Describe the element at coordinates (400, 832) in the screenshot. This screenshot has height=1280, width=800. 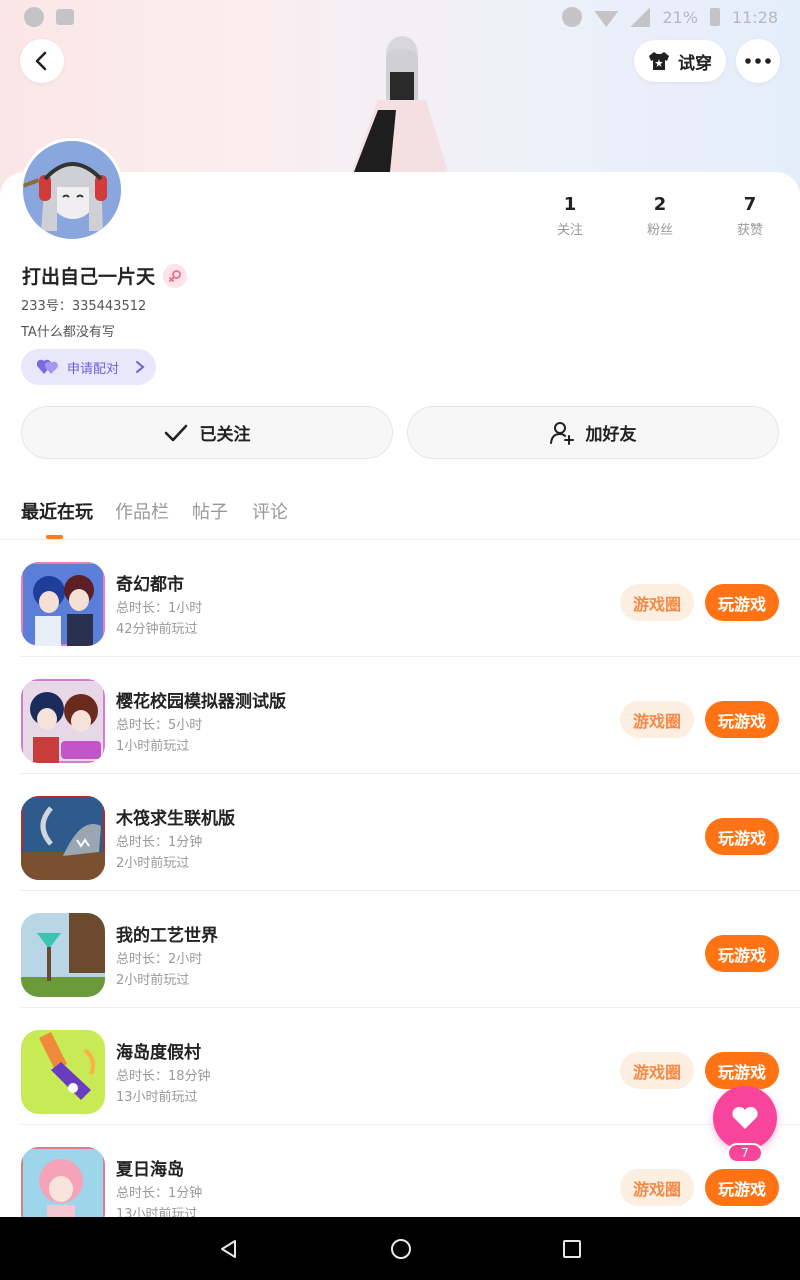
I see `game-row: 木筏求生联机版 总时长：1分钟 2小时前玩过 玩游戏` at that location.